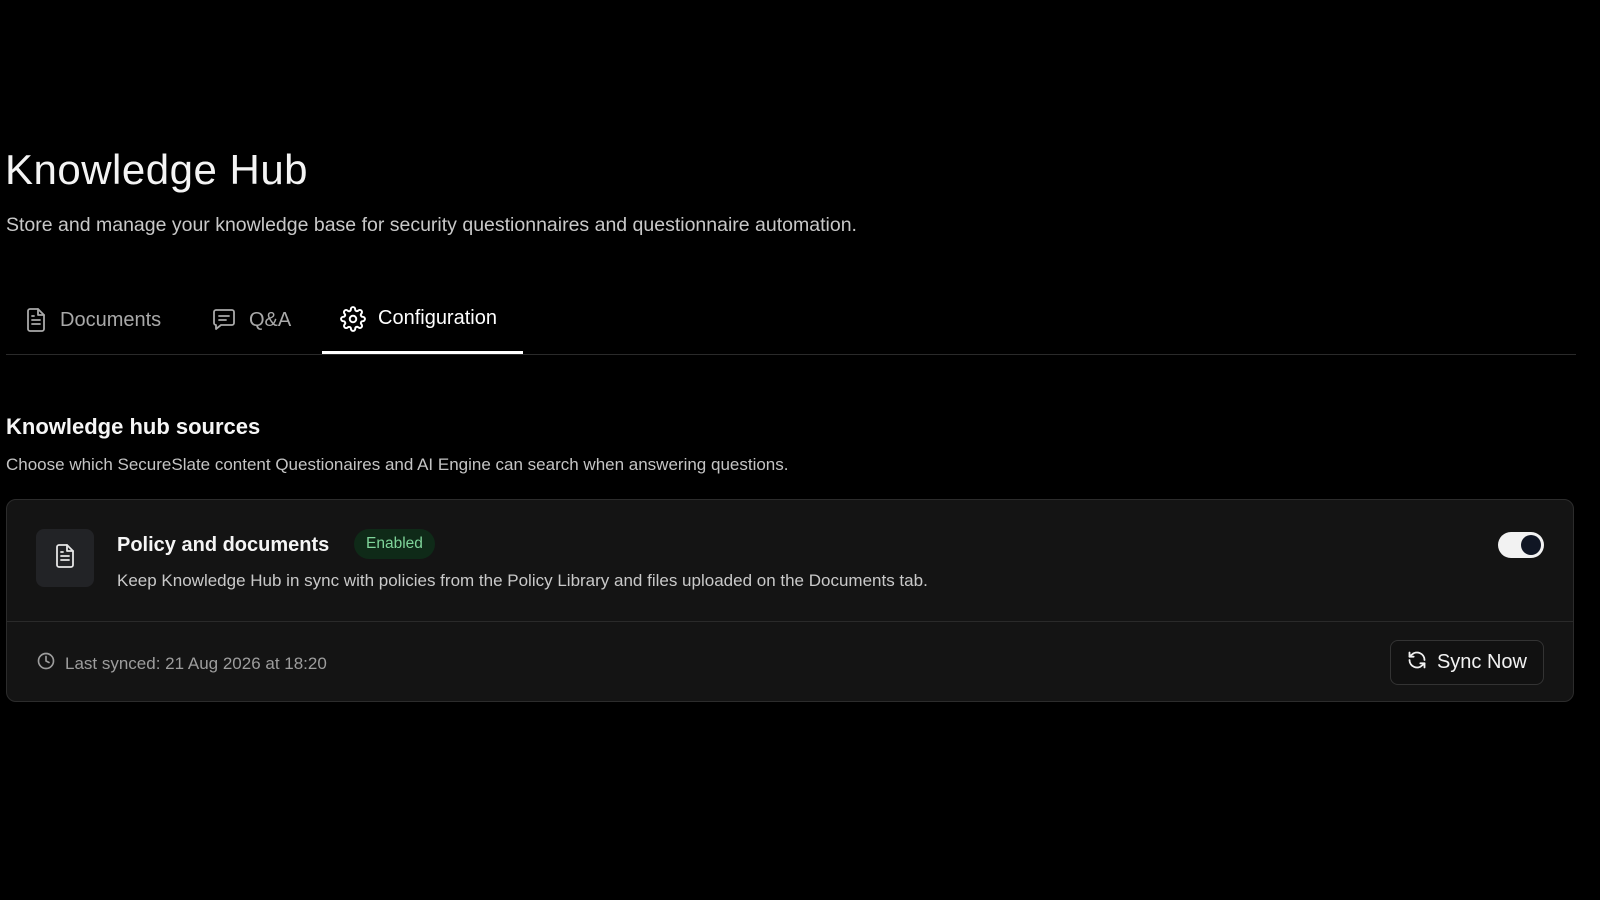 This screenshot has height=900, width=1600. I want to click on tab-bar: Documents Q&A Configuration, so click(791, 320).